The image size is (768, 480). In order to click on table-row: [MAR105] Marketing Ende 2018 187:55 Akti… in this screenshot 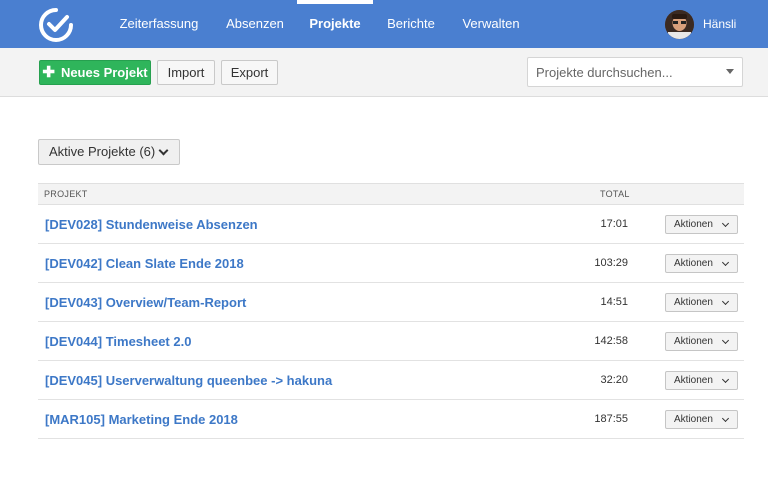, I will do `click(391, 419)`.